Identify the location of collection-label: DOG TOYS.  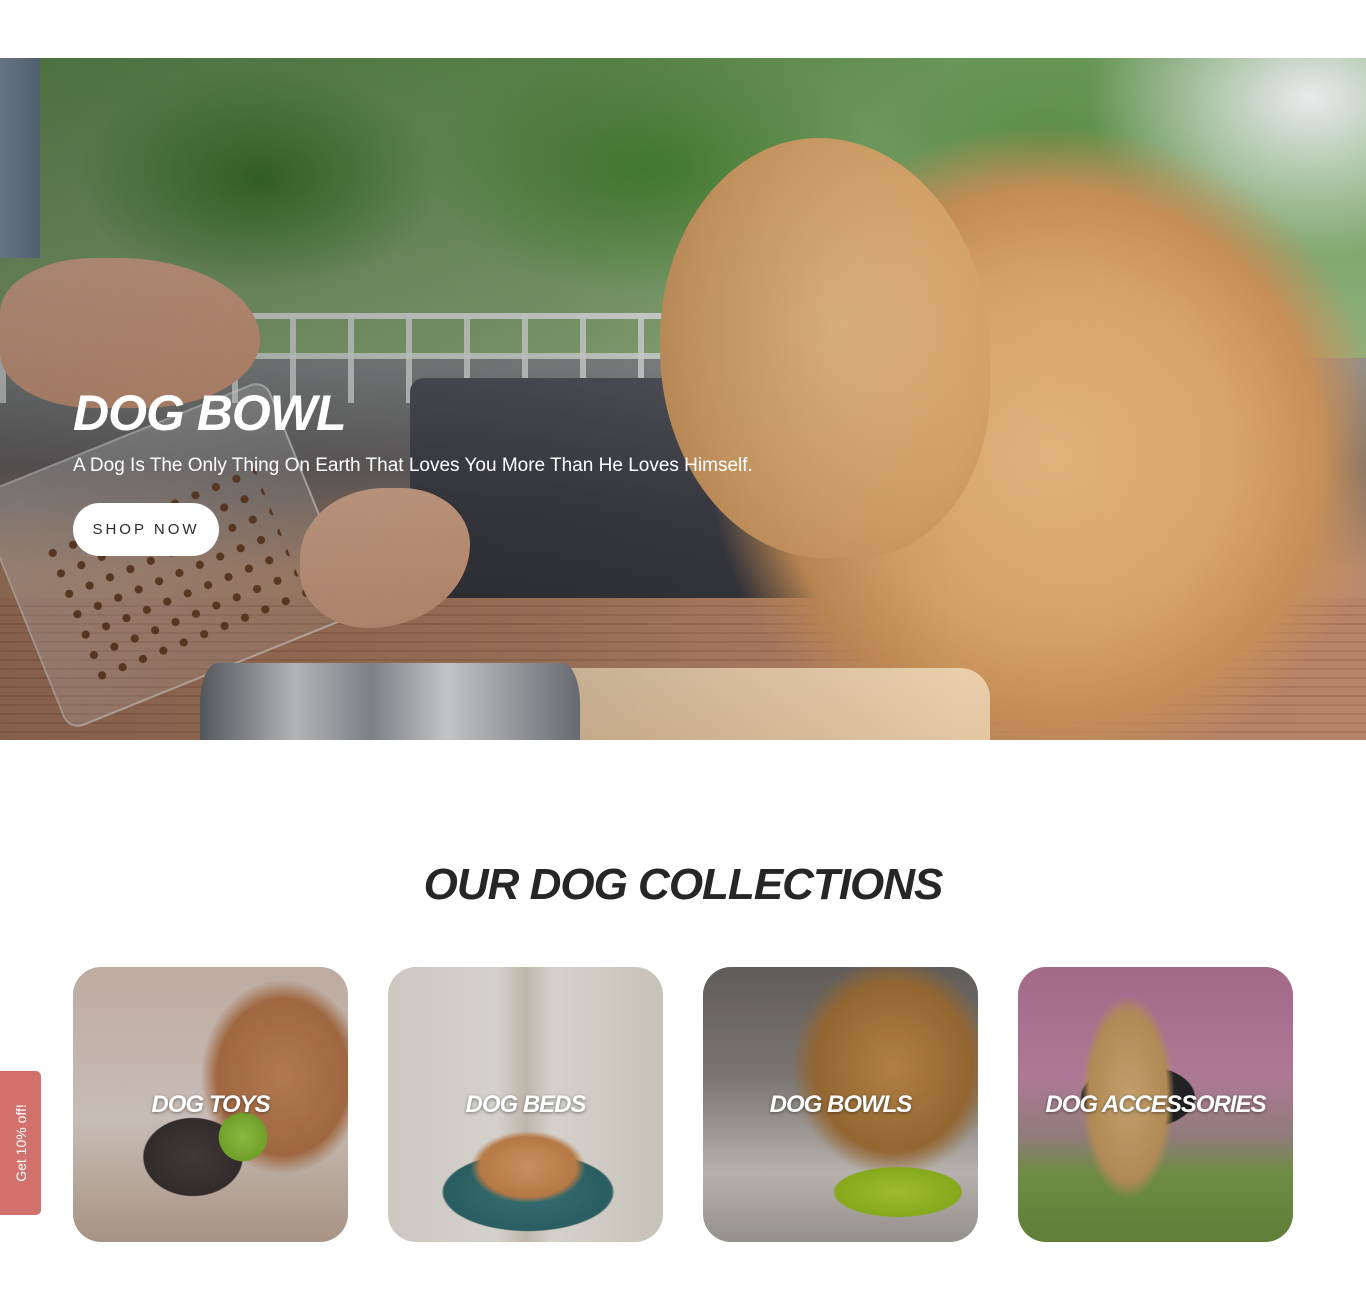
(210, 1104).